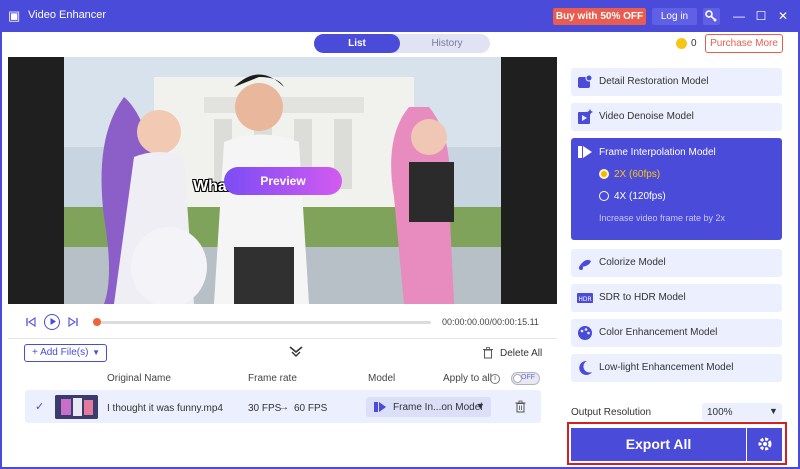  Describe the element at coordinates (761, 16) in the screenshot. I see `maximize-icon: ☐` at that location.